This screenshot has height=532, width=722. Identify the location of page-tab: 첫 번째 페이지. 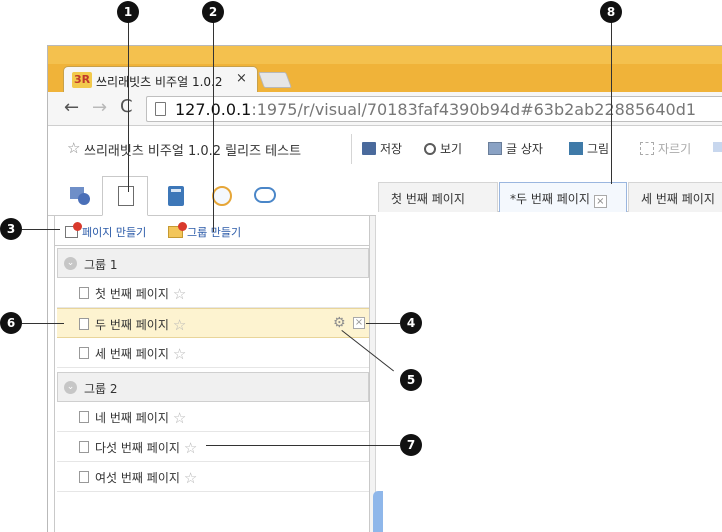
(438, 197).